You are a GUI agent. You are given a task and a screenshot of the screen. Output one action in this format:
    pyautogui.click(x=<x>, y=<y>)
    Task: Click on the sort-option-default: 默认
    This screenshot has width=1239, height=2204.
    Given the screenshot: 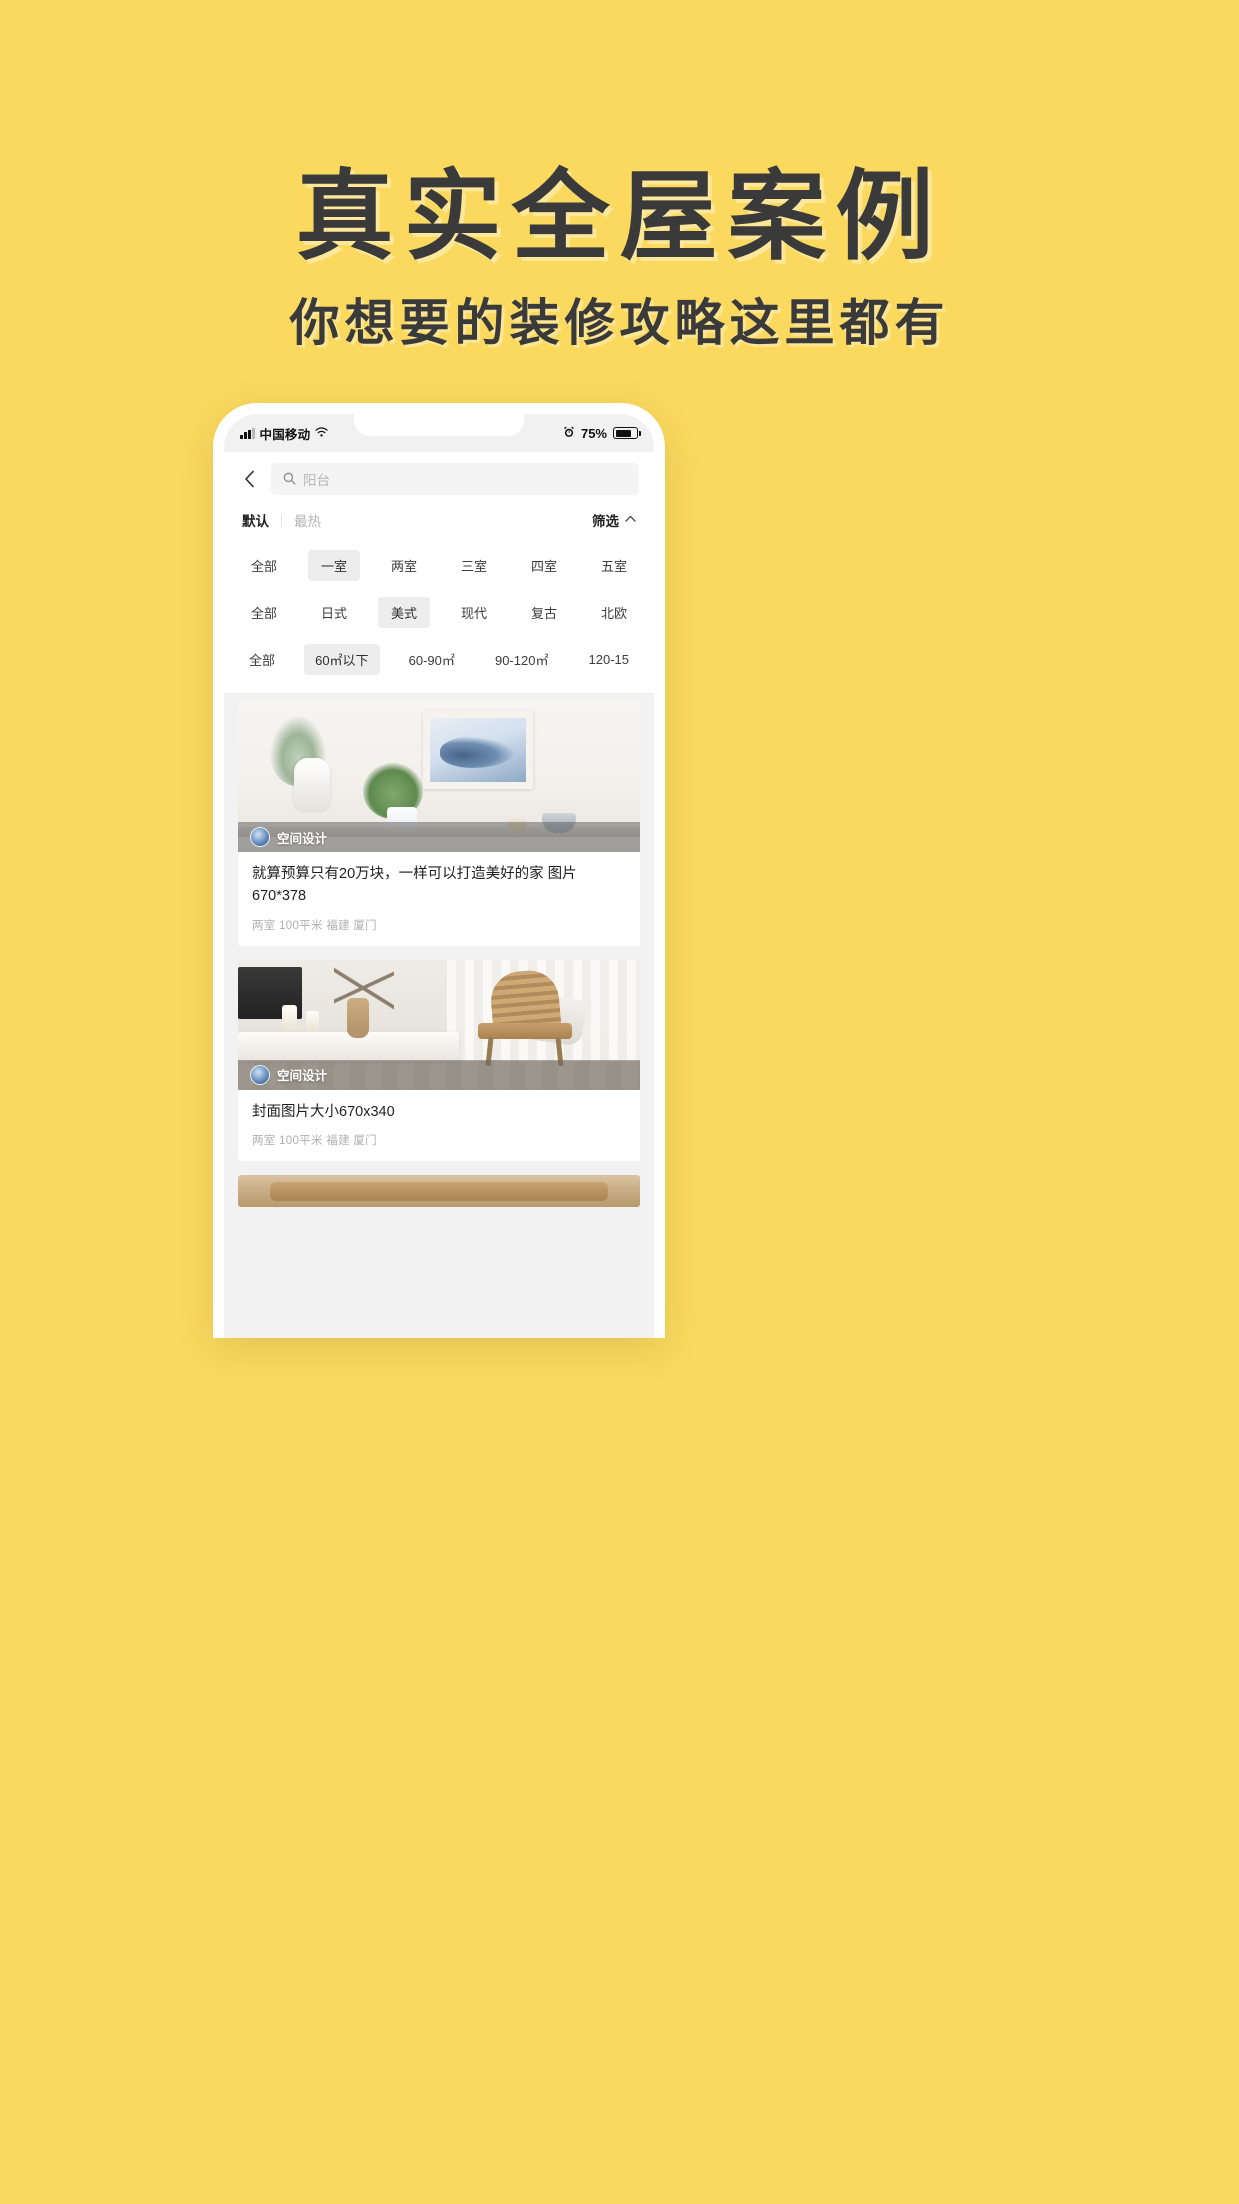 What is the action you would take?
    pyautogui.click(x=255, y=520)
    